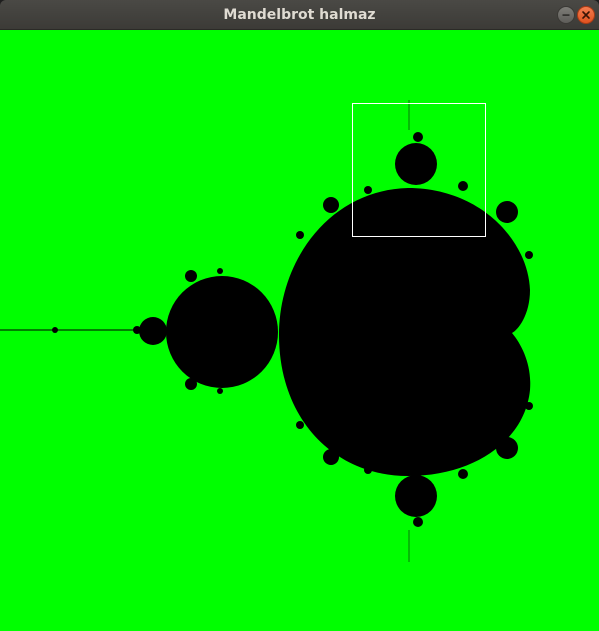 The width and height of the screenshot is (599, 631). Describe the element at coordinates (191, 384) in the screenshot. I see `p2-lower-bulb` at that location.